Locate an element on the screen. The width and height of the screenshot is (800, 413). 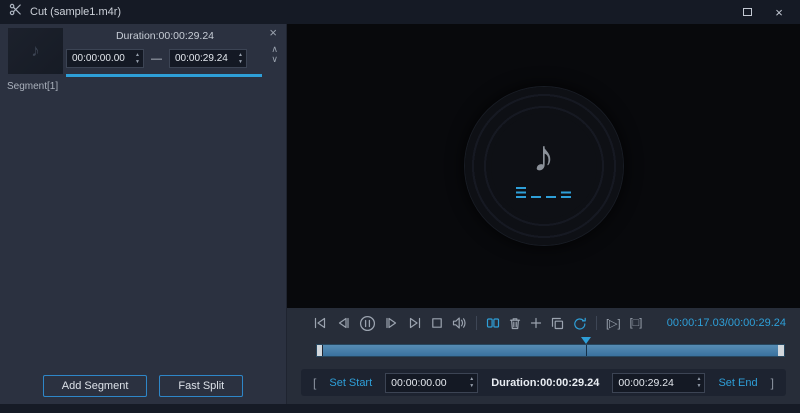
thumbnail-note-icon: ♪ is located at coordinates (35, 50).